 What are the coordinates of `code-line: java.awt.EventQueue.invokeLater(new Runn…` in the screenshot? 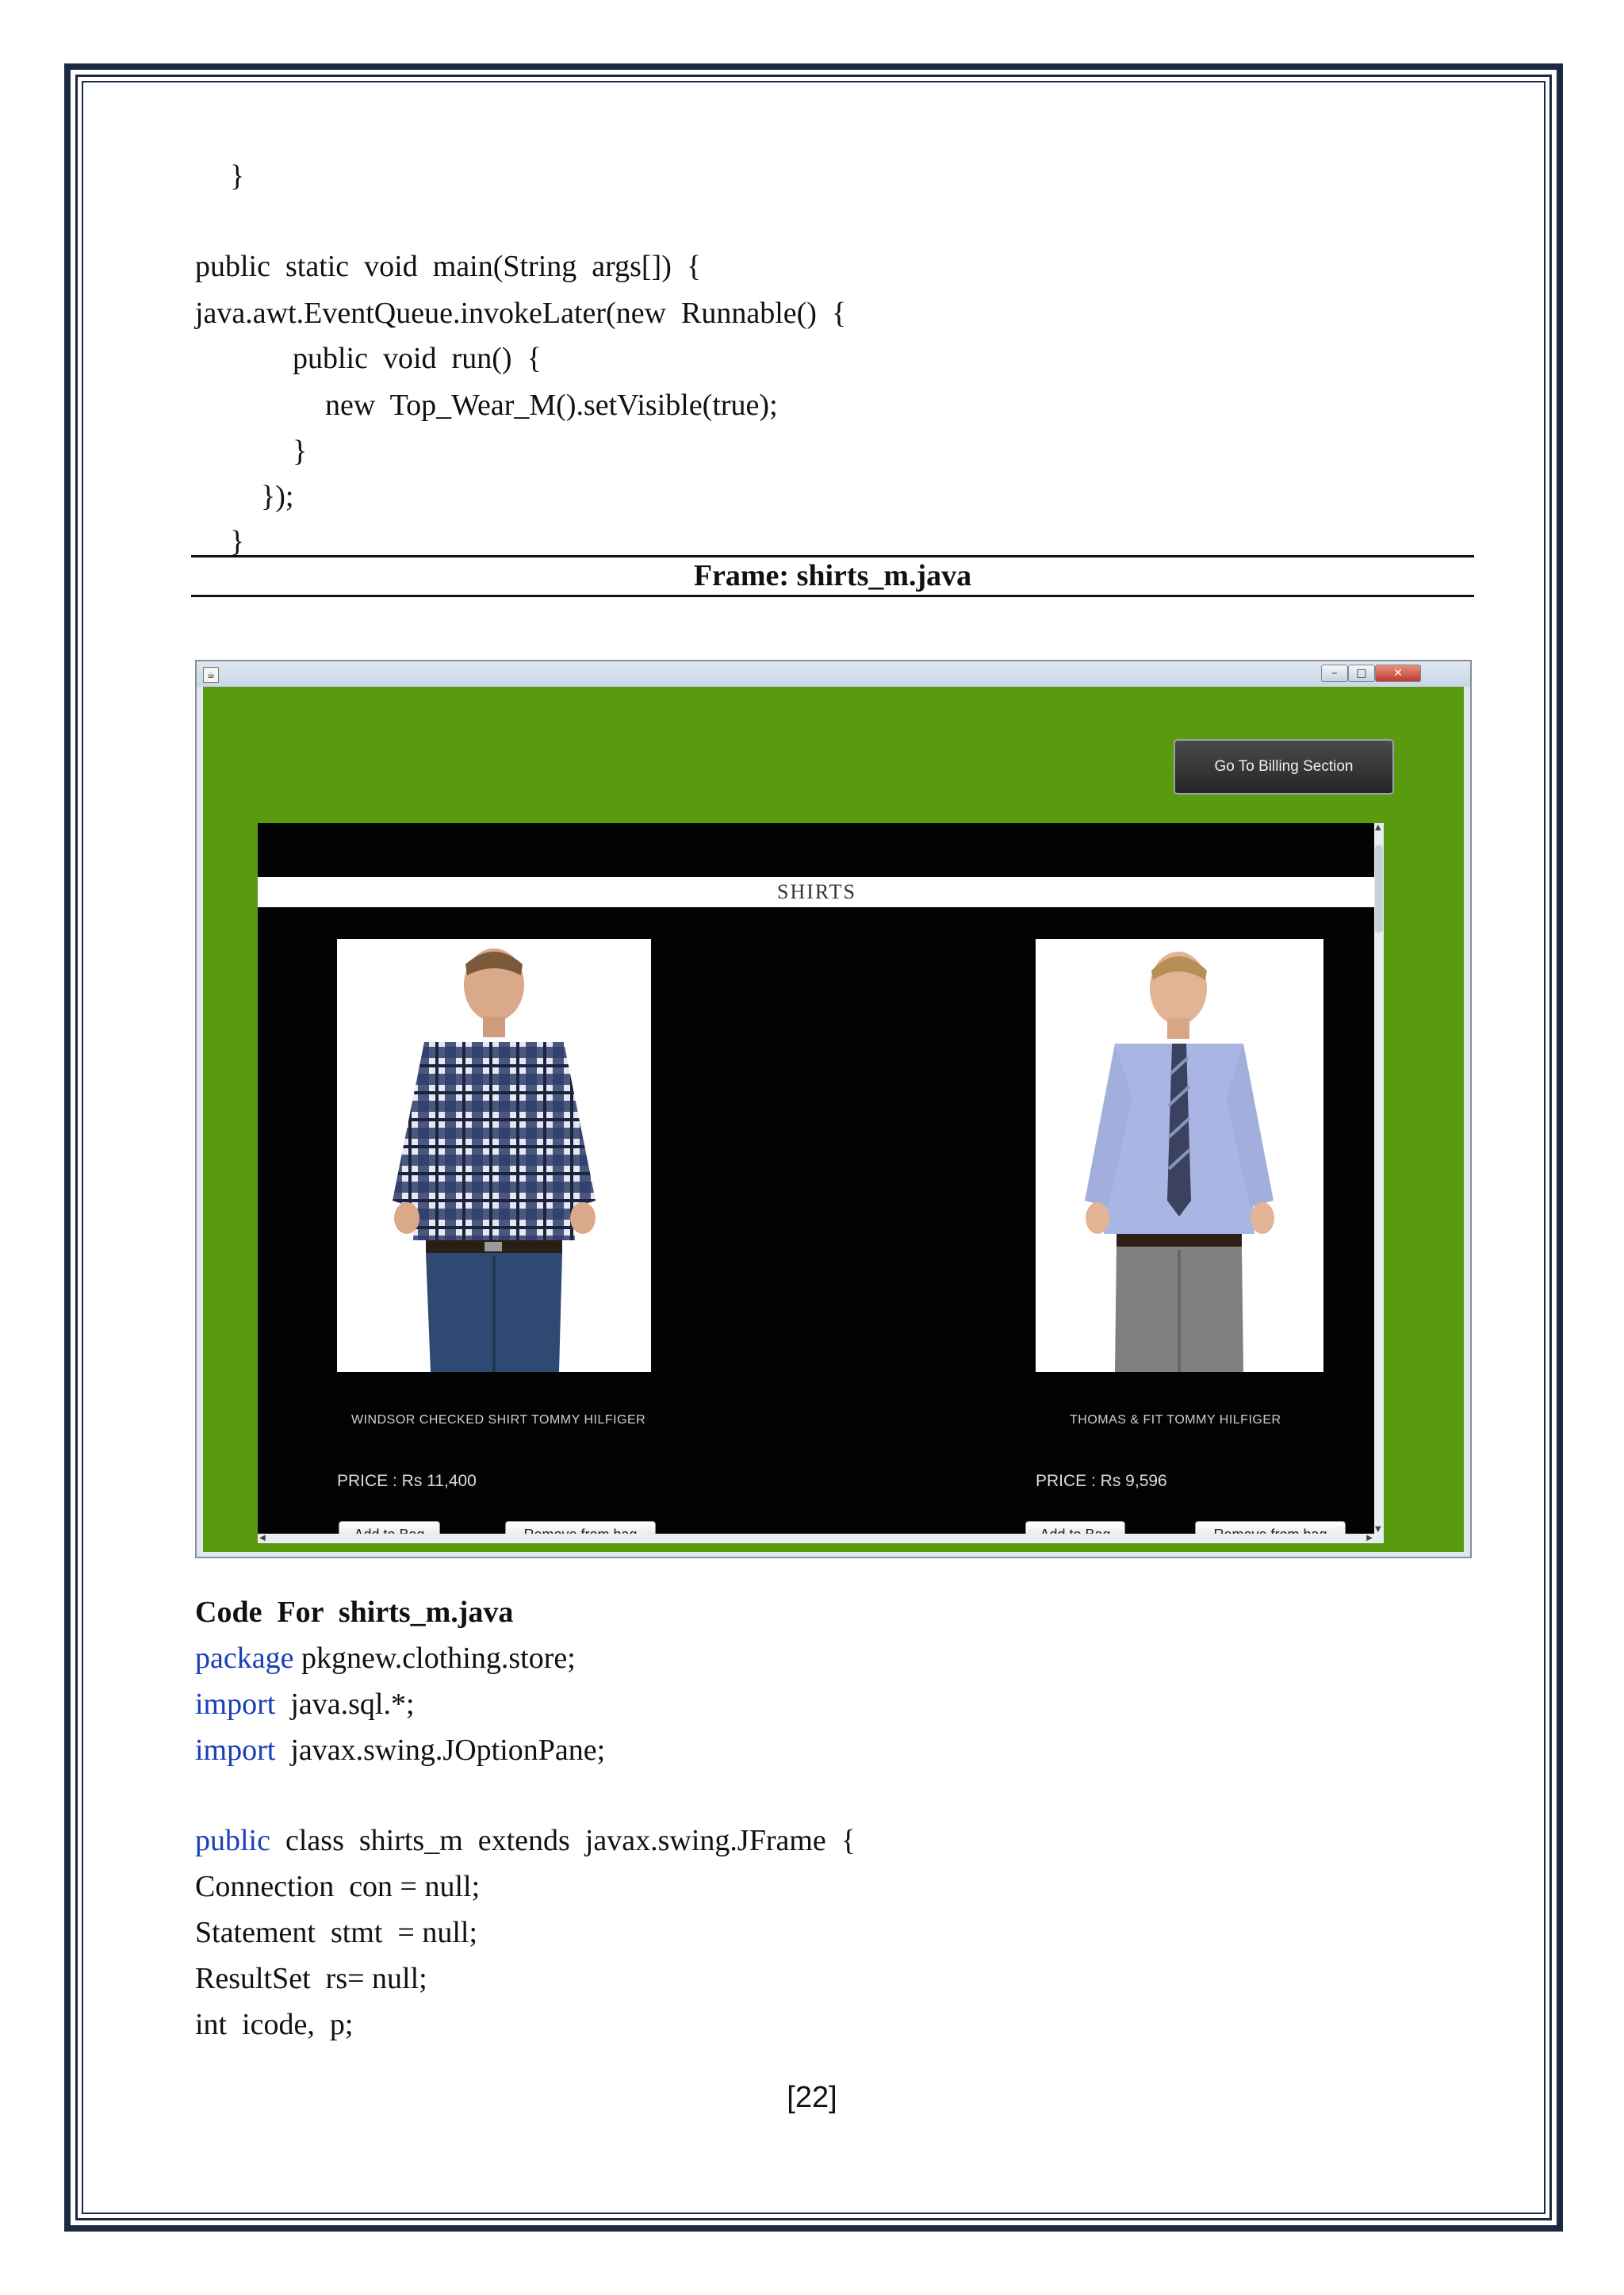 It's located at (521, 313).